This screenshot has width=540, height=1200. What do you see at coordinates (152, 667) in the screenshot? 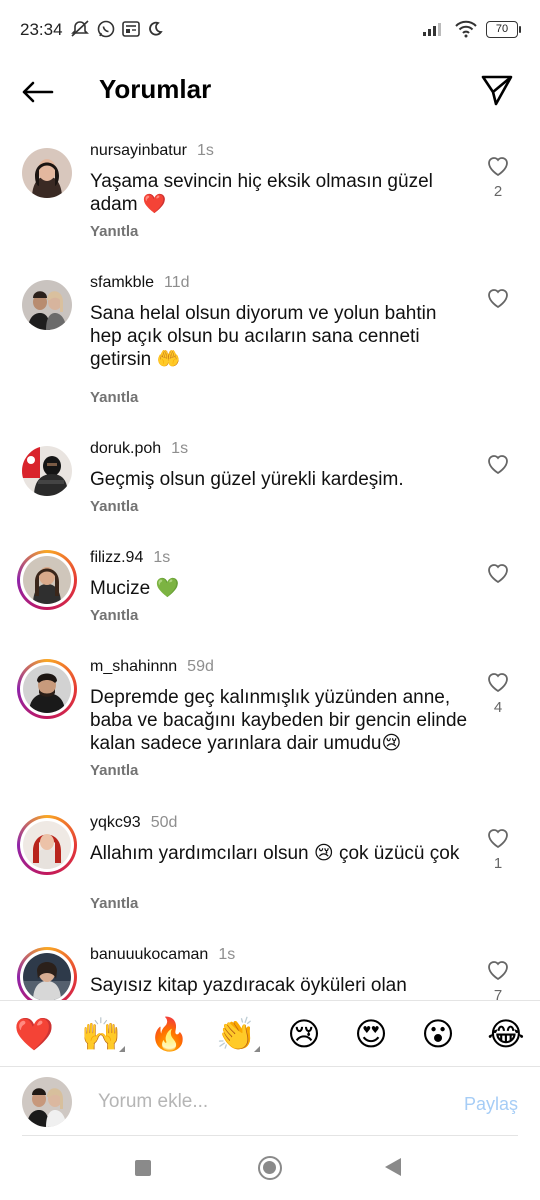
I see `comment-username: m_shahinnn 59d` at bounding box center [152, 667].